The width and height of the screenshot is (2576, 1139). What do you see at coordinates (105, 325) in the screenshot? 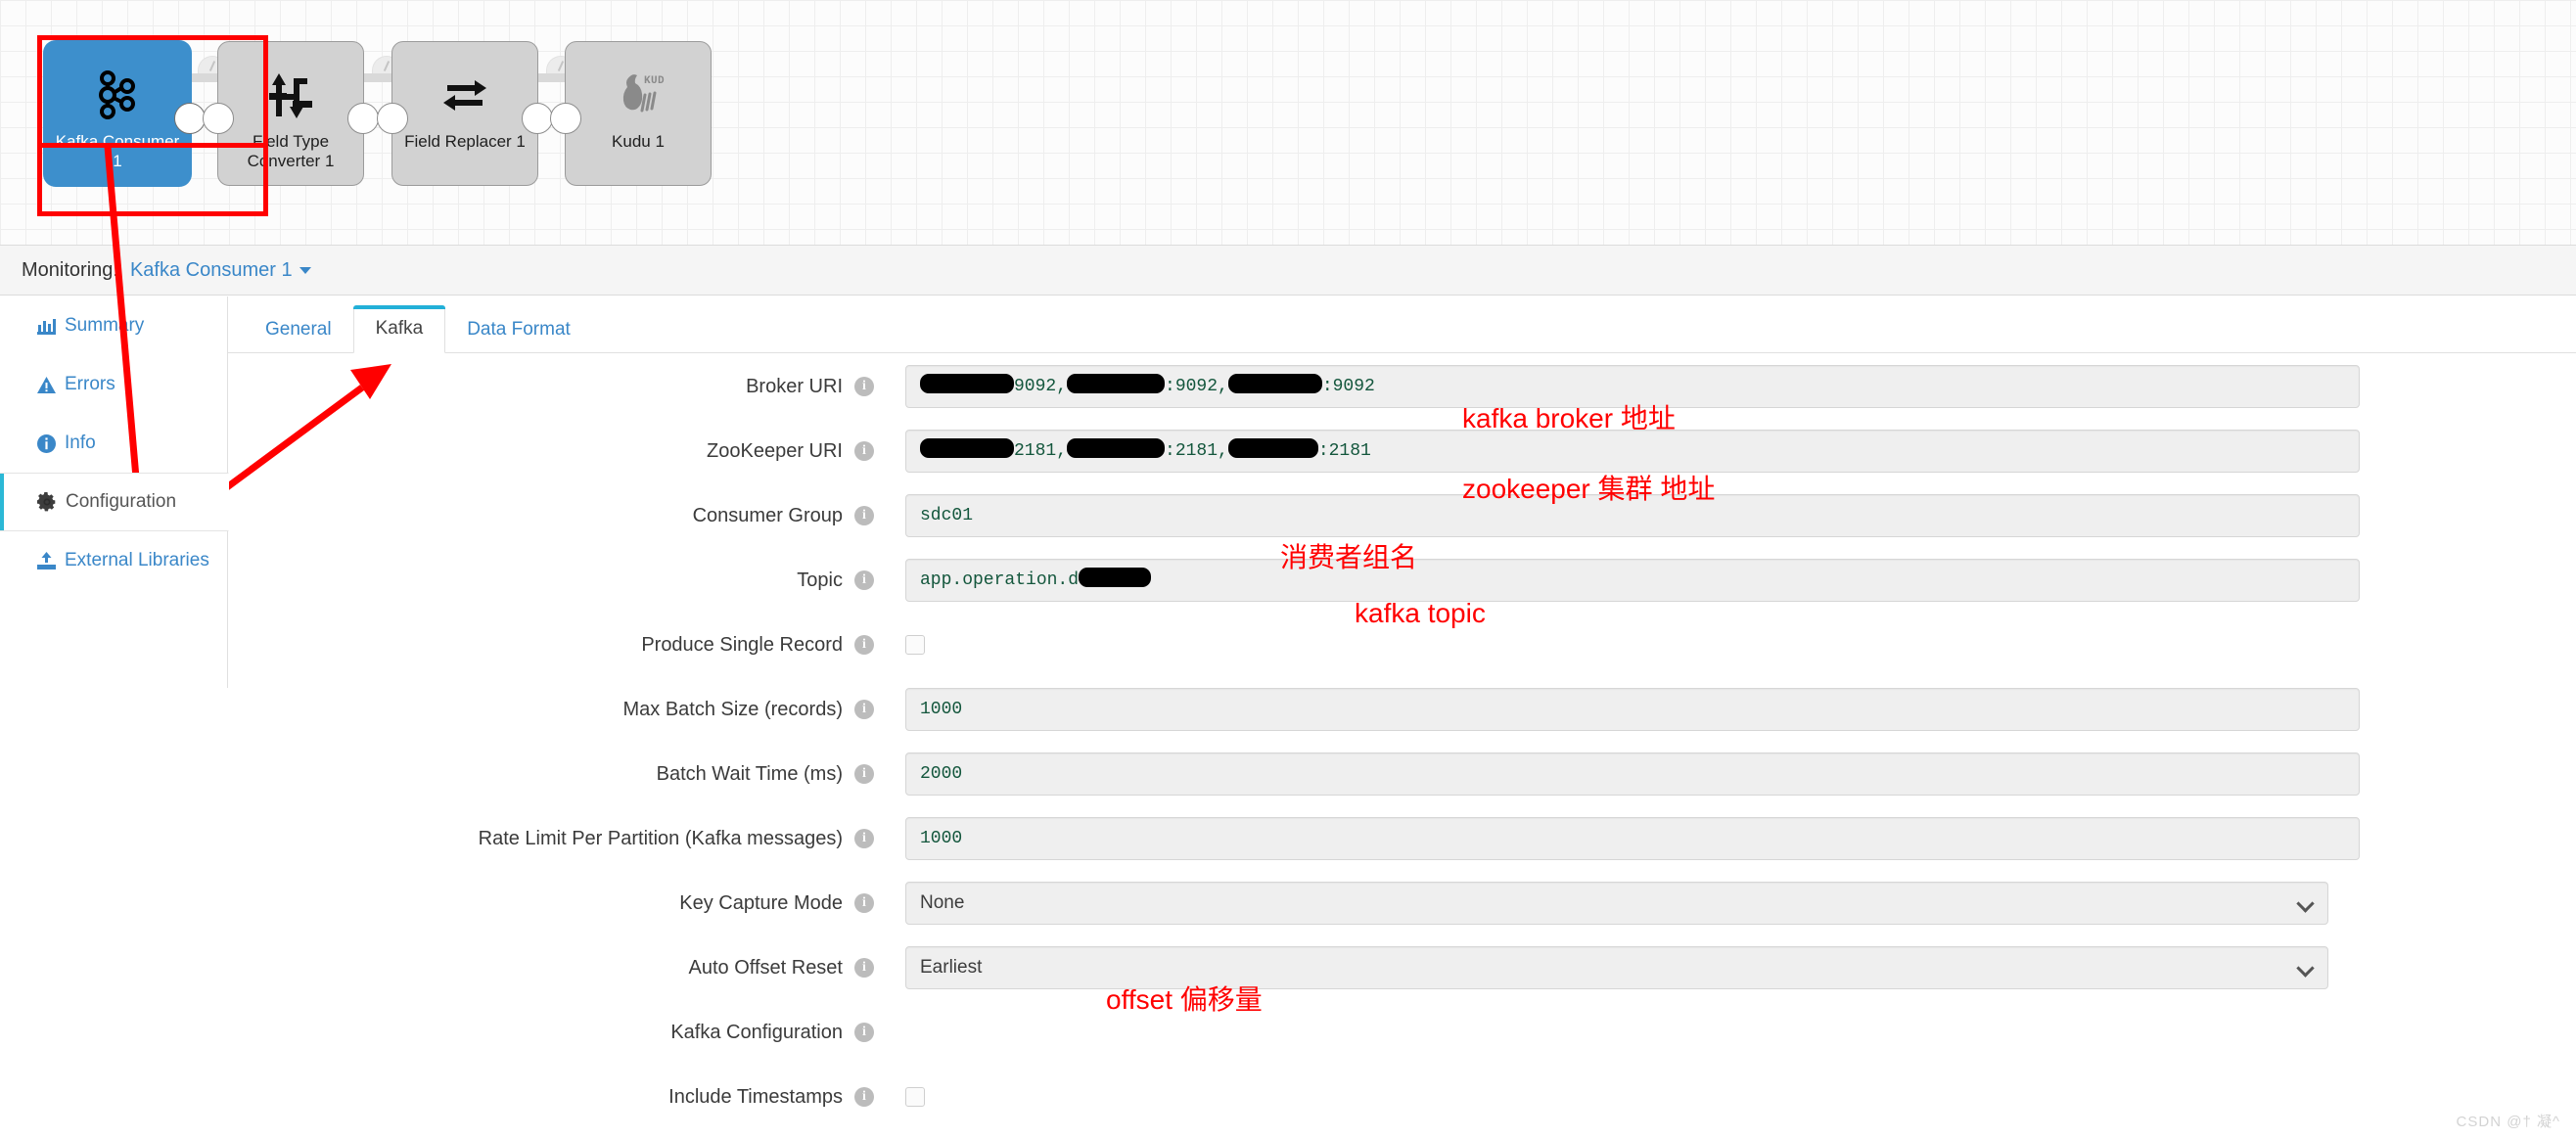
I see `sidebar-item-label: Summary` at bounding box center [105, 325].